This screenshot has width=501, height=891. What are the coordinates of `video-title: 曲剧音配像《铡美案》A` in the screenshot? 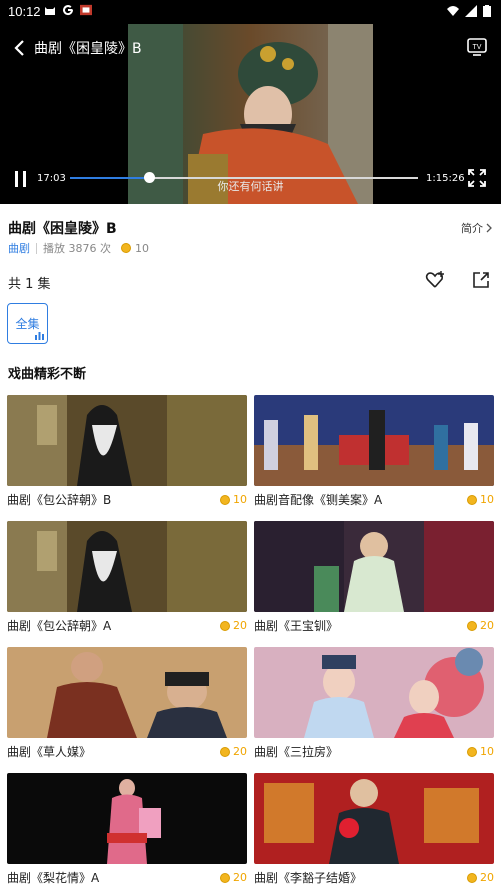 It's located at (318, 500).